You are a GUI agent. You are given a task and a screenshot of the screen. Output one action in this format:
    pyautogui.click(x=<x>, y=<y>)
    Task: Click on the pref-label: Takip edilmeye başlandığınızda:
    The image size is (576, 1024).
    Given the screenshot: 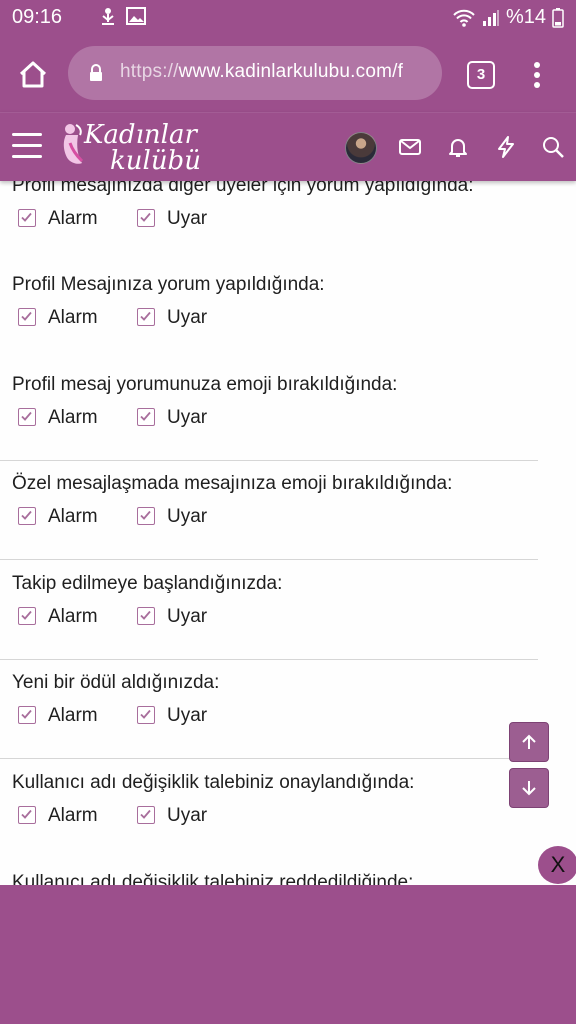 What is the action you would take?
    pyautogui.click(x=147, y=583)
    